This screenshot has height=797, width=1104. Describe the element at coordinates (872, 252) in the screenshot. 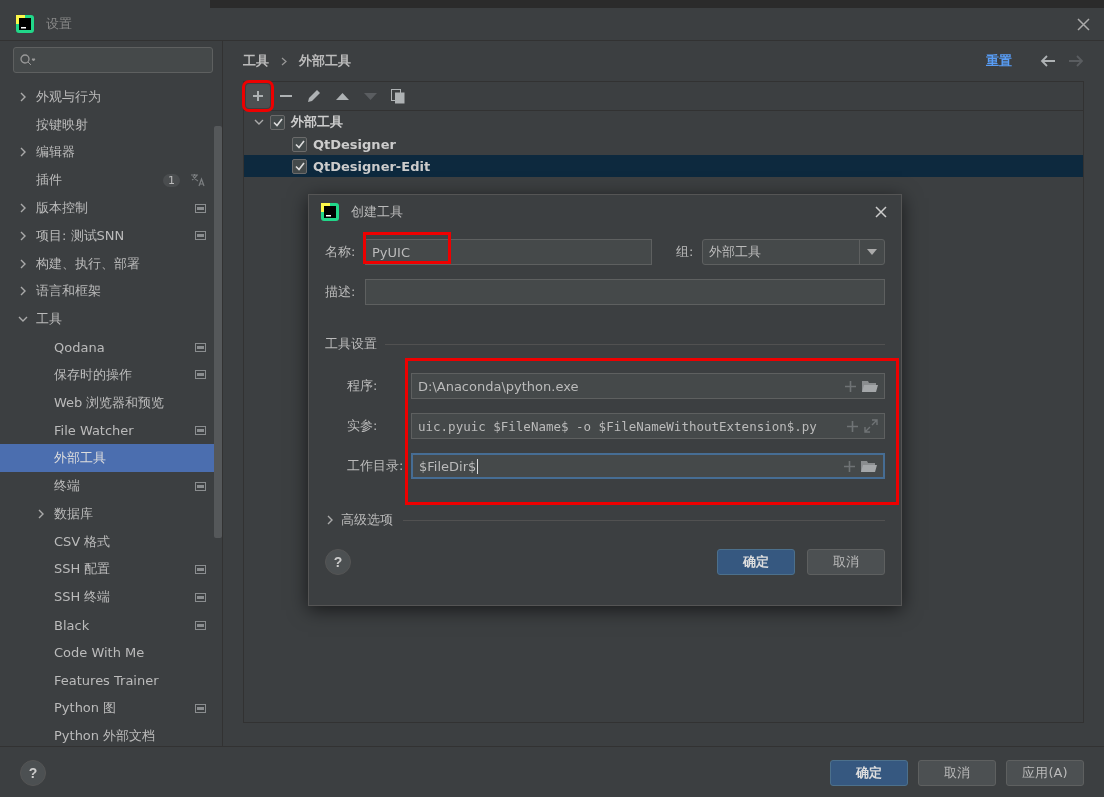

I see `caret-icon` at that location.